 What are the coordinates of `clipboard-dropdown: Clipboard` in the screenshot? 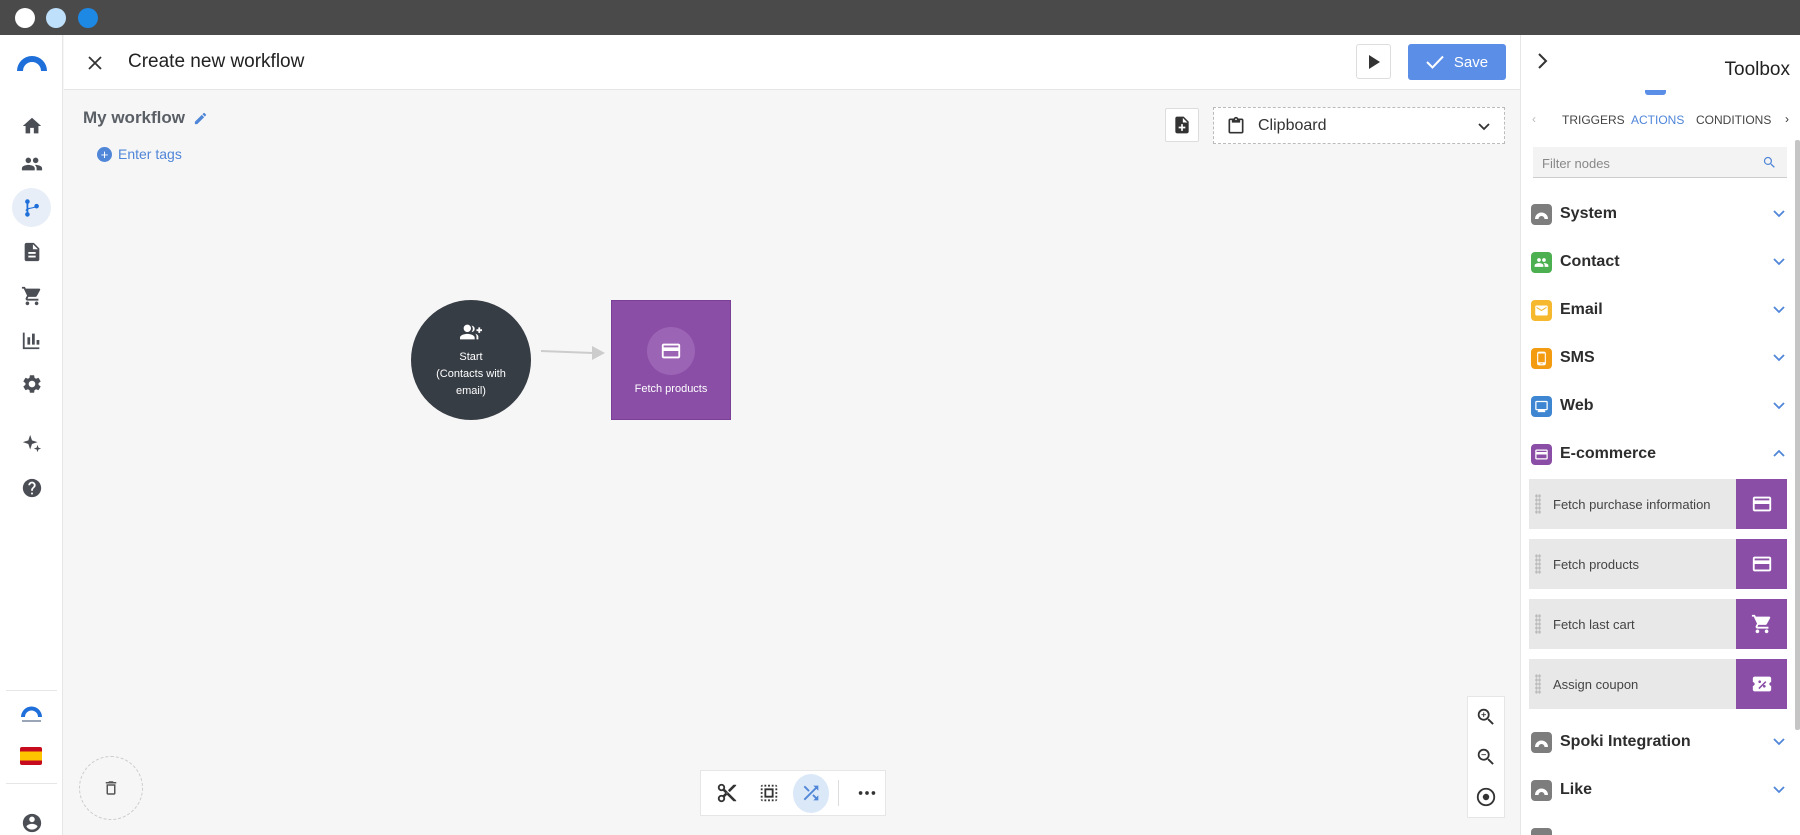 It's located at (1359, 125).